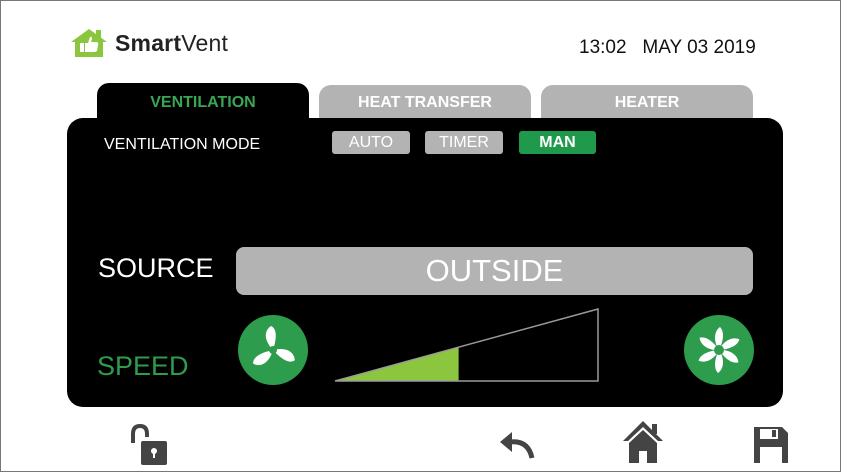  I want to click on mode-auto-button: AUTO, so click(371, 142).